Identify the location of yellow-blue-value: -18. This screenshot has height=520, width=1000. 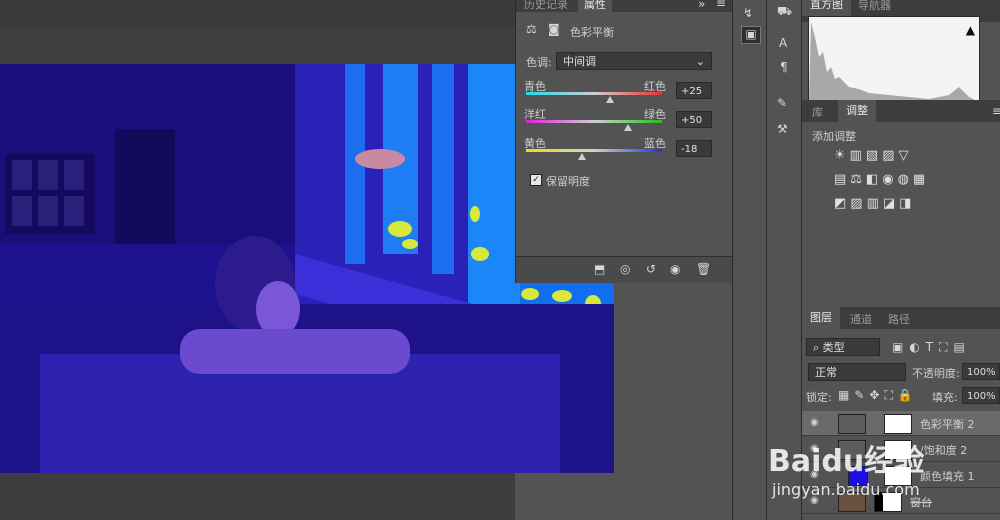
(694, 148).